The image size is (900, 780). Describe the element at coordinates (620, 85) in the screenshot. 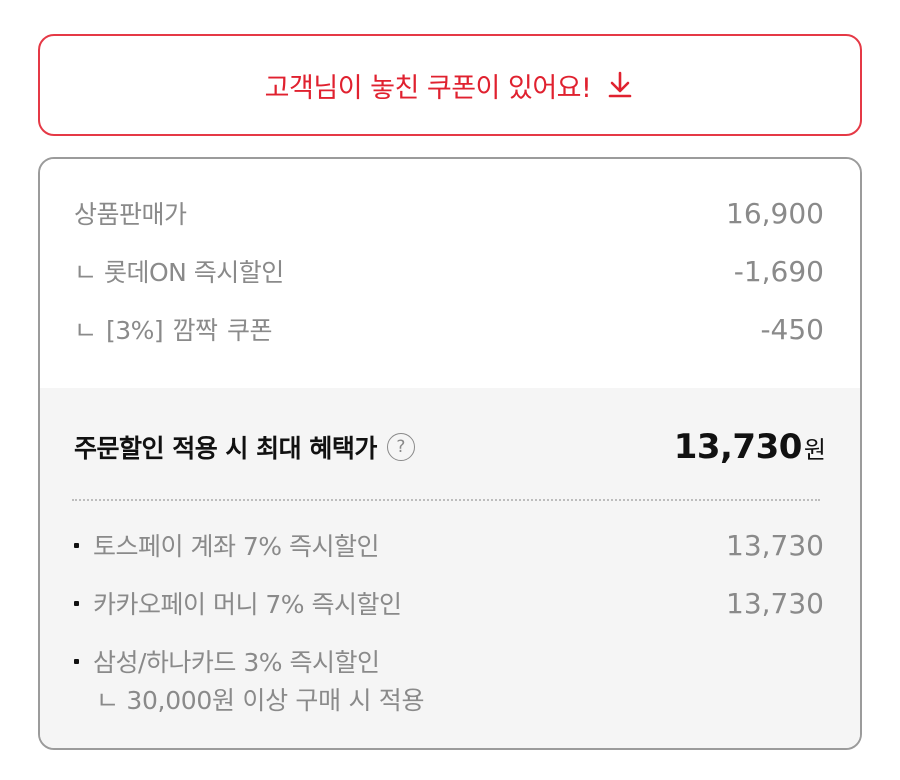

I see `download-arrow-icon` at that location.